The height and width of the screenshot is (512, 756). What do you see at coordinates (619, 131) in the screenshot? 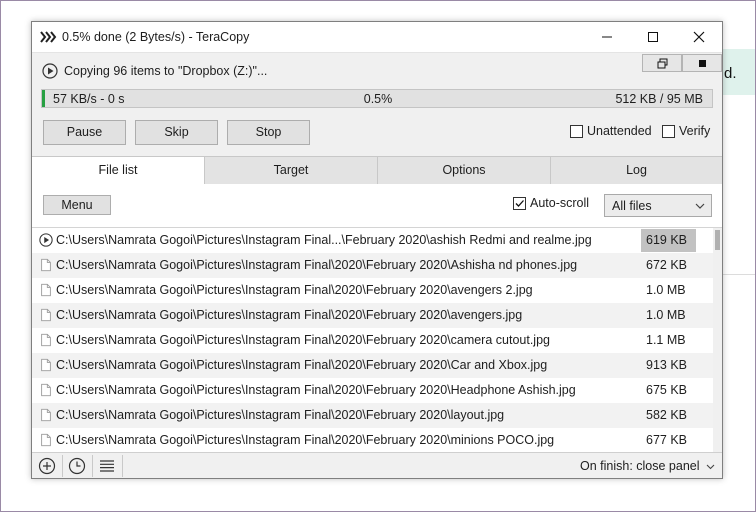
I see `unattended-label: Unattended` at bounding box center [619, 131].